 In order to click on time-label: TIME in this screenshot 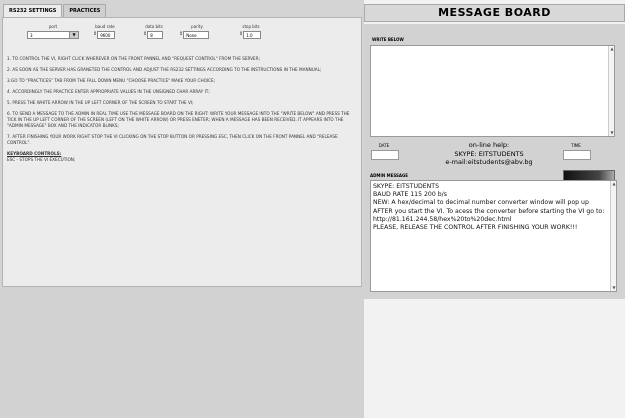, I will do `click(576, 145)`.